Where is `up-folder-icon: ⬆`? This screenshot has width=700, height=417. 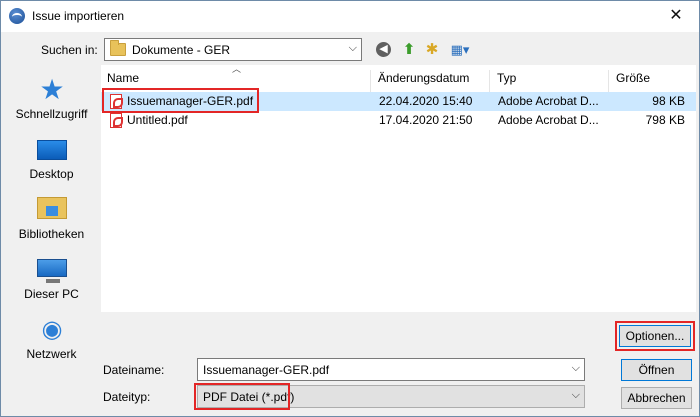
up-folder-icon: ⬆ is located at coordinates (409, 50).